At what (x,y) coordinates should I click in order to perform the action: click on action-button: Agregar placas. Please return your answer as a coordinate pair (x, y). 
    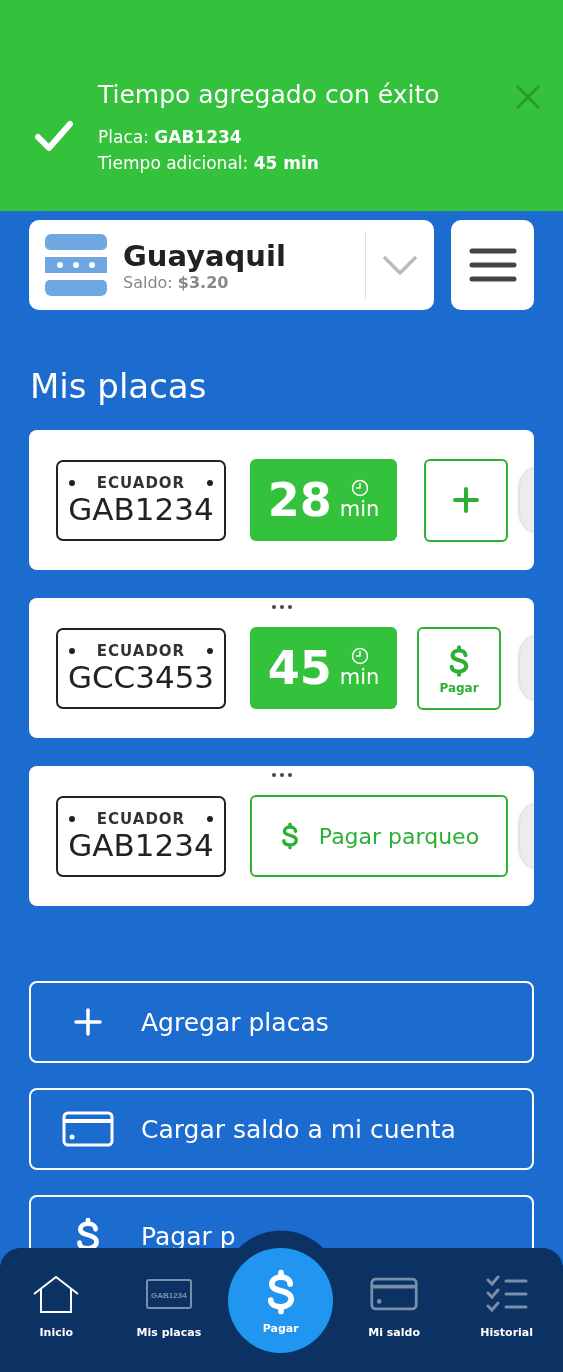
    Looking at the image, I should click on (281, 1022).